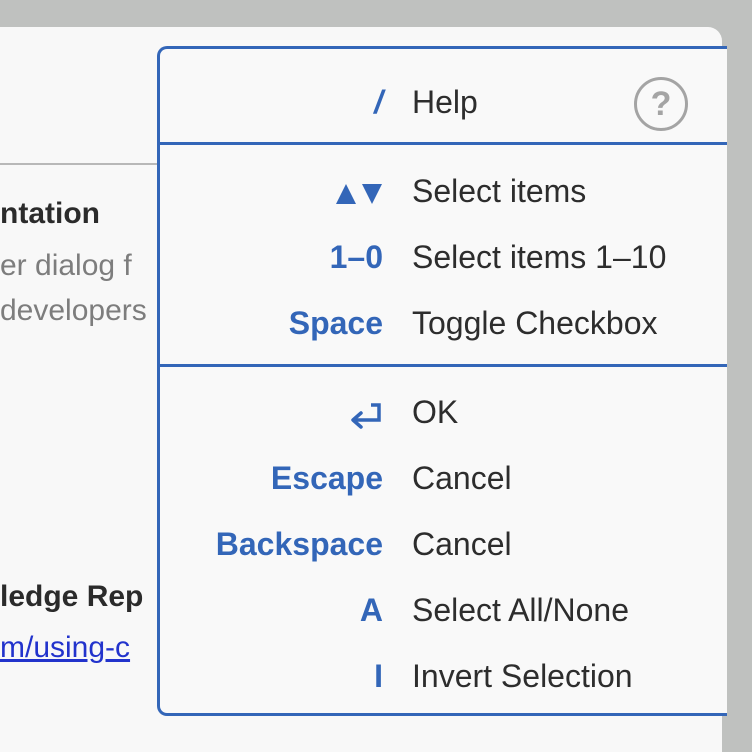  I want to click on shortcut-key: 1–0, so click(356, 257).